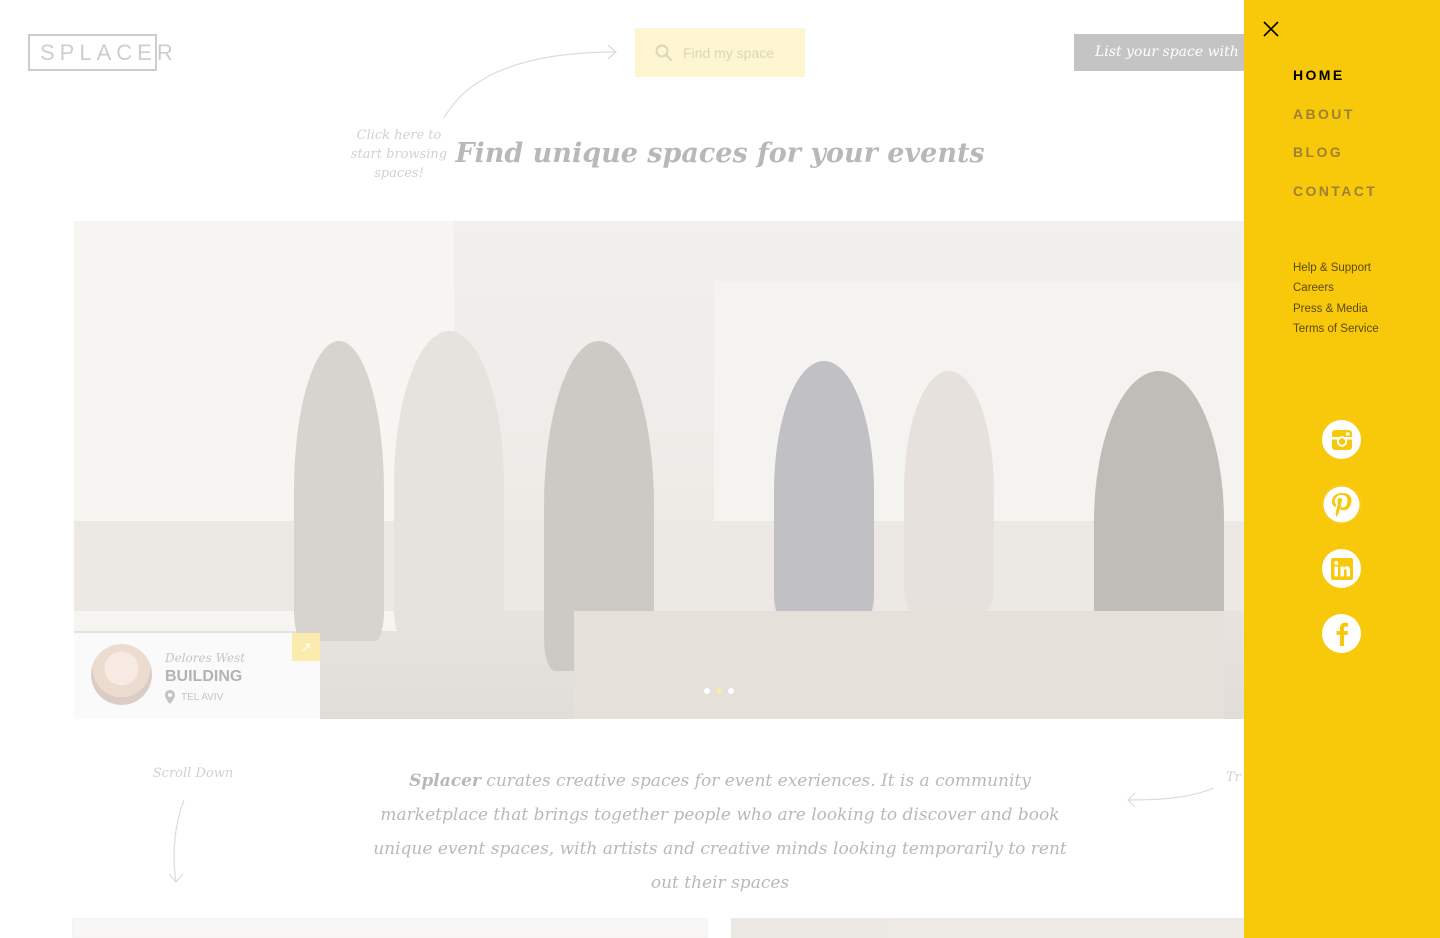 Image resolution: width=1440 pixels, height=938 pixels. Describe the element at coordinates (204, 676) in the screenshot. I see `space-type: BUILDING` at that location.